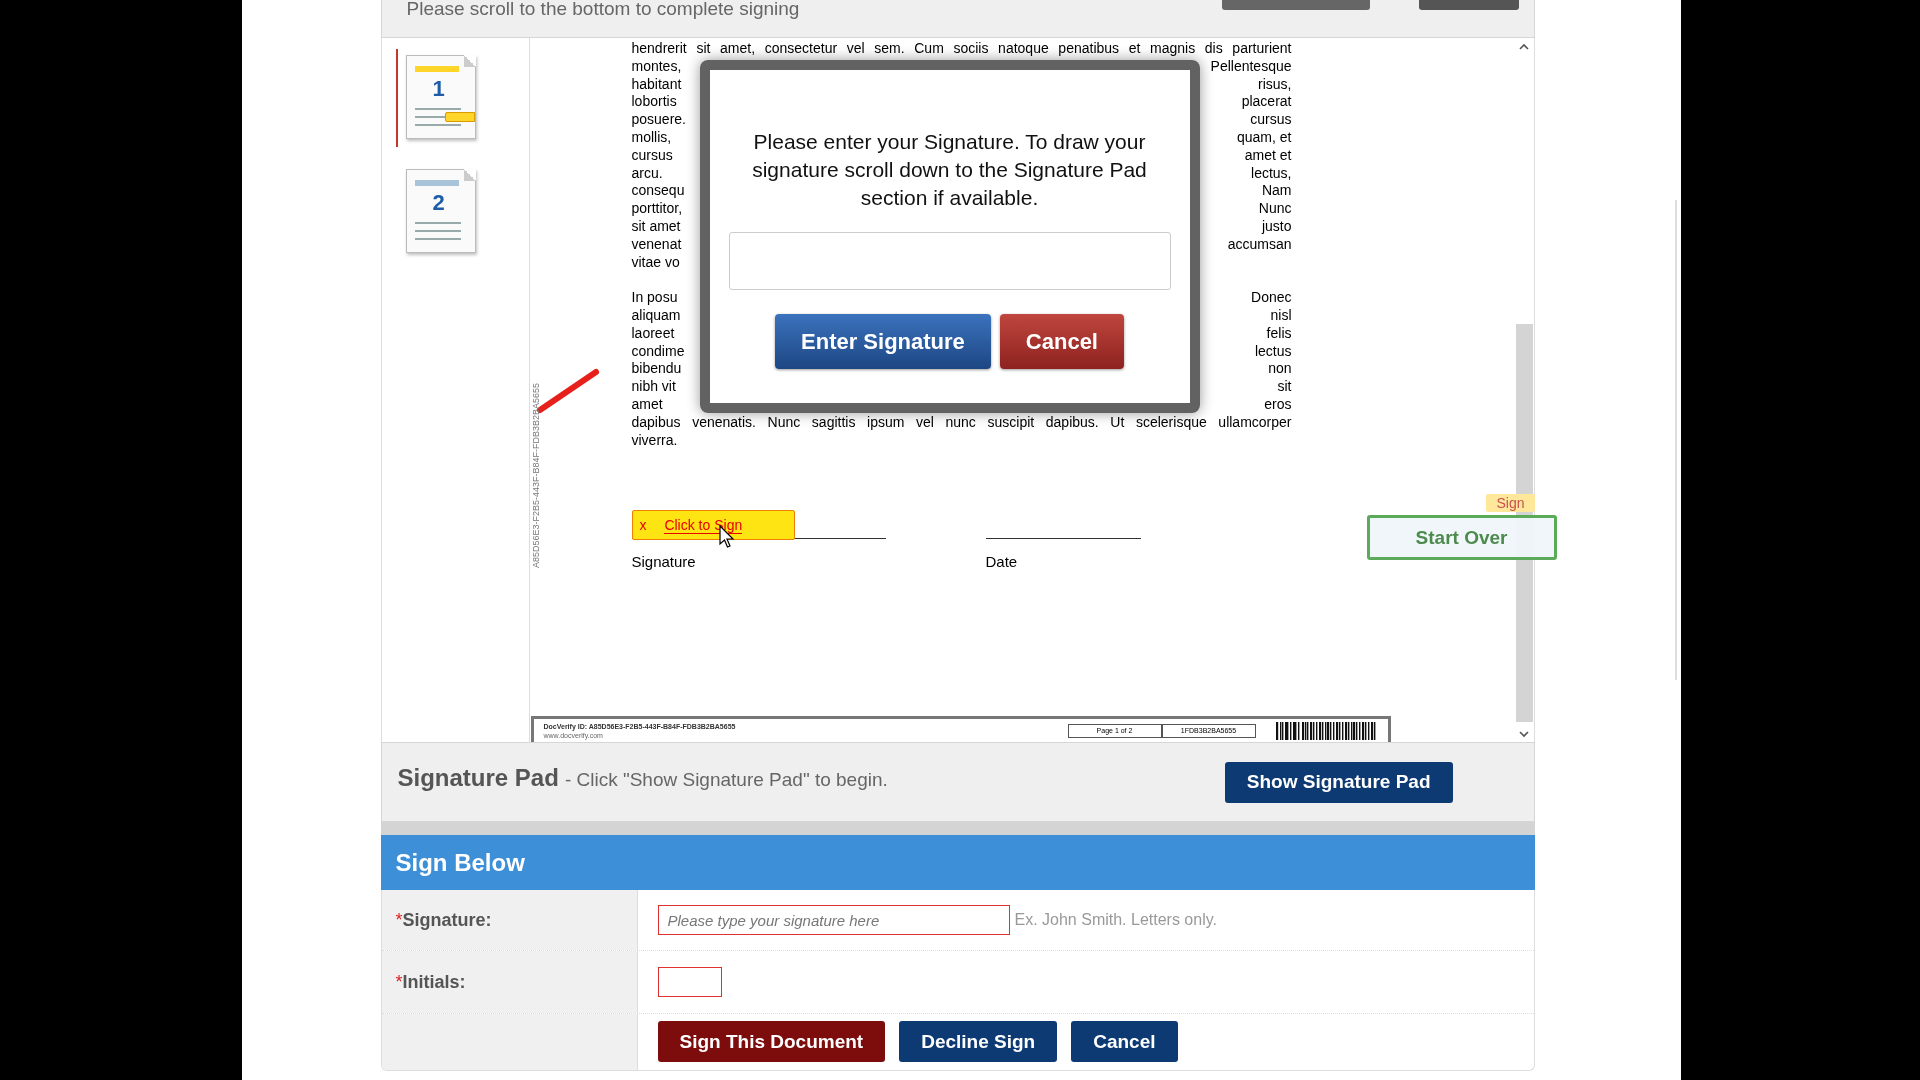  What do you see at coordinates (1251, 66) in the screenshot?
I see `document-text: Pellentesque` at bounding box center [1251, 66].